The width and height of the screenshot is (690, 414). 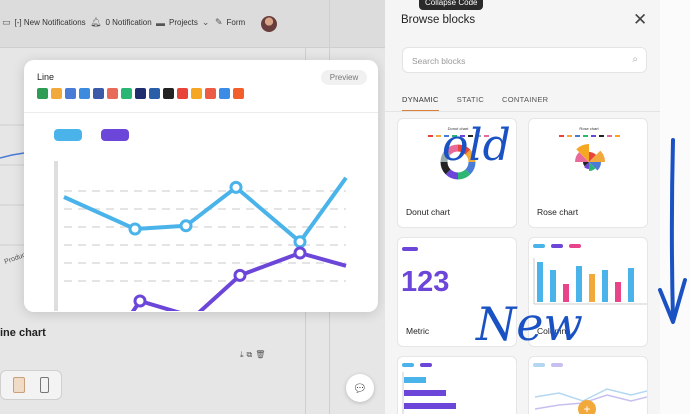 I want to click on block-label: Column, so click(x=552, y=331).